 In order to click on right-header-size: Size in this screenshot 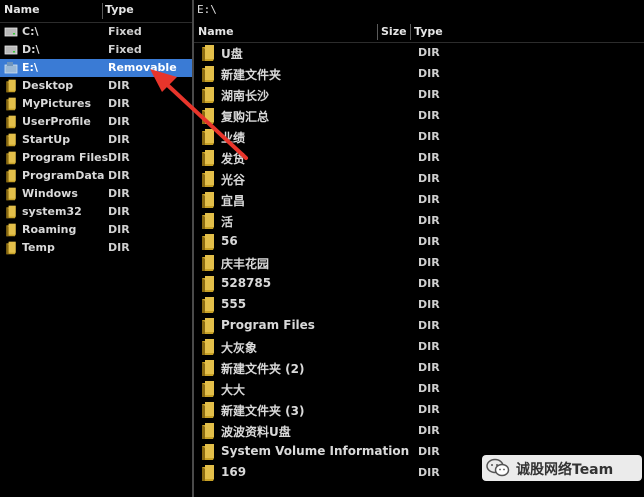, I will do `click(394, 31)`.